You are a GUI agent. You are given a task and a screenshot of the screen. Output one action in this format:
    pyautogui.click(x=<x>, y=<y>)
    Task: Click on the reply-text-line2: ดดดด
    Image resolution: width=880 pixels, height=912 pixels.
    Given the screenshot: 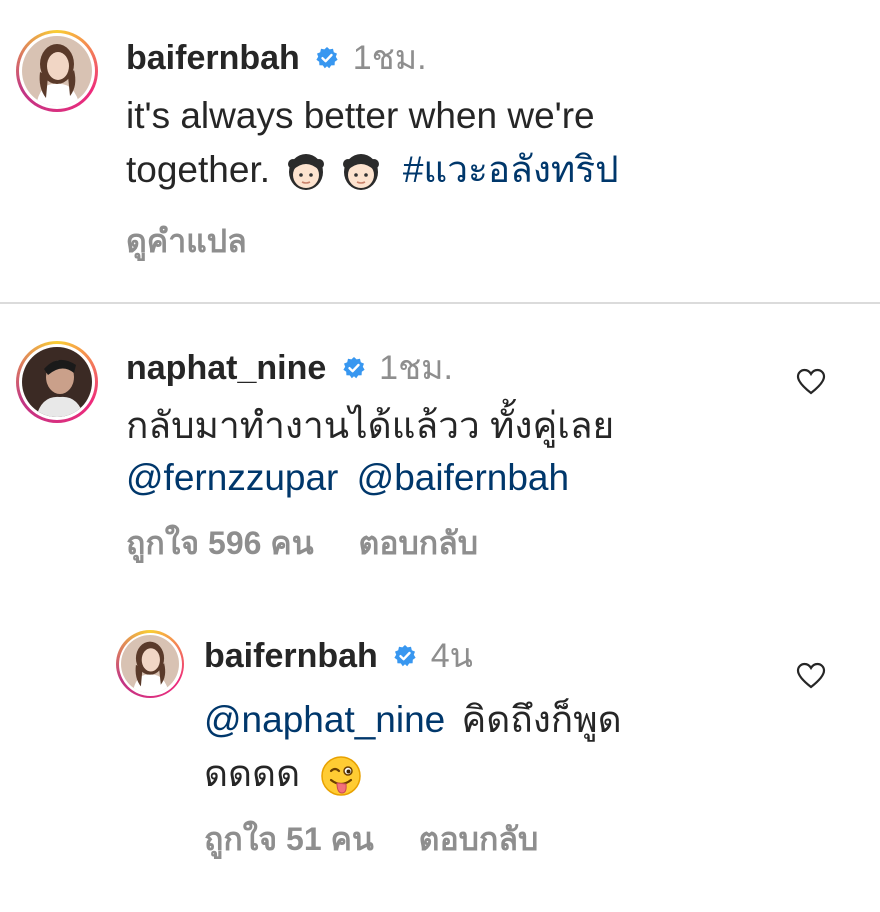 What is the action you would take?
    pyautogui.click(x=252, y=773)
    